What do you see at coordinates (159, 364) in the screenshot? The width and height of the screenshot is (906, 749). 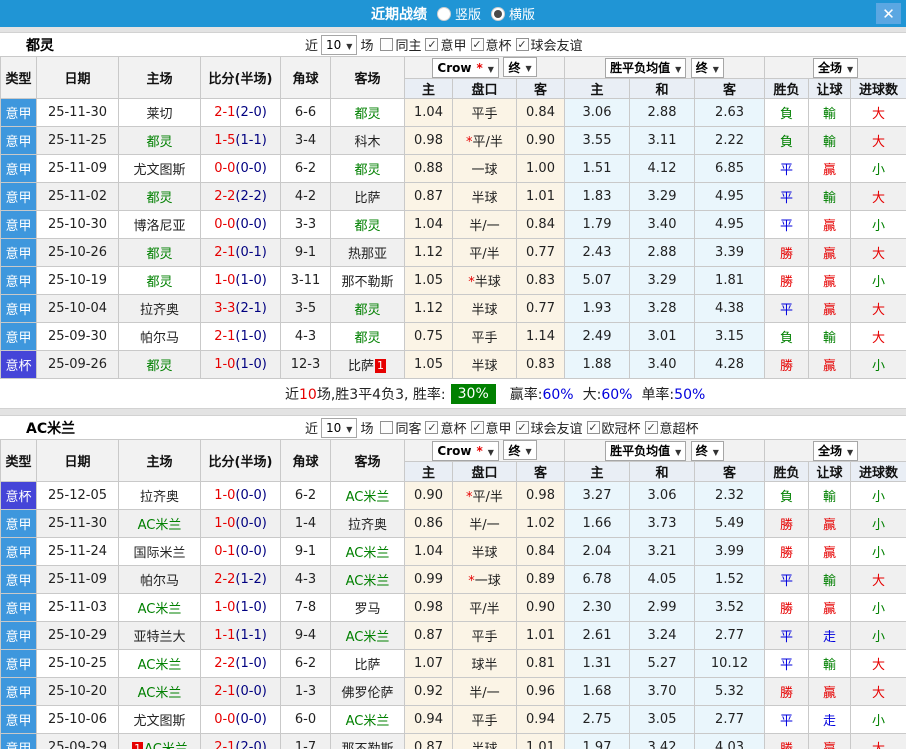 I see `home-team-cell: 都灵` at bounding box center [159, 364].